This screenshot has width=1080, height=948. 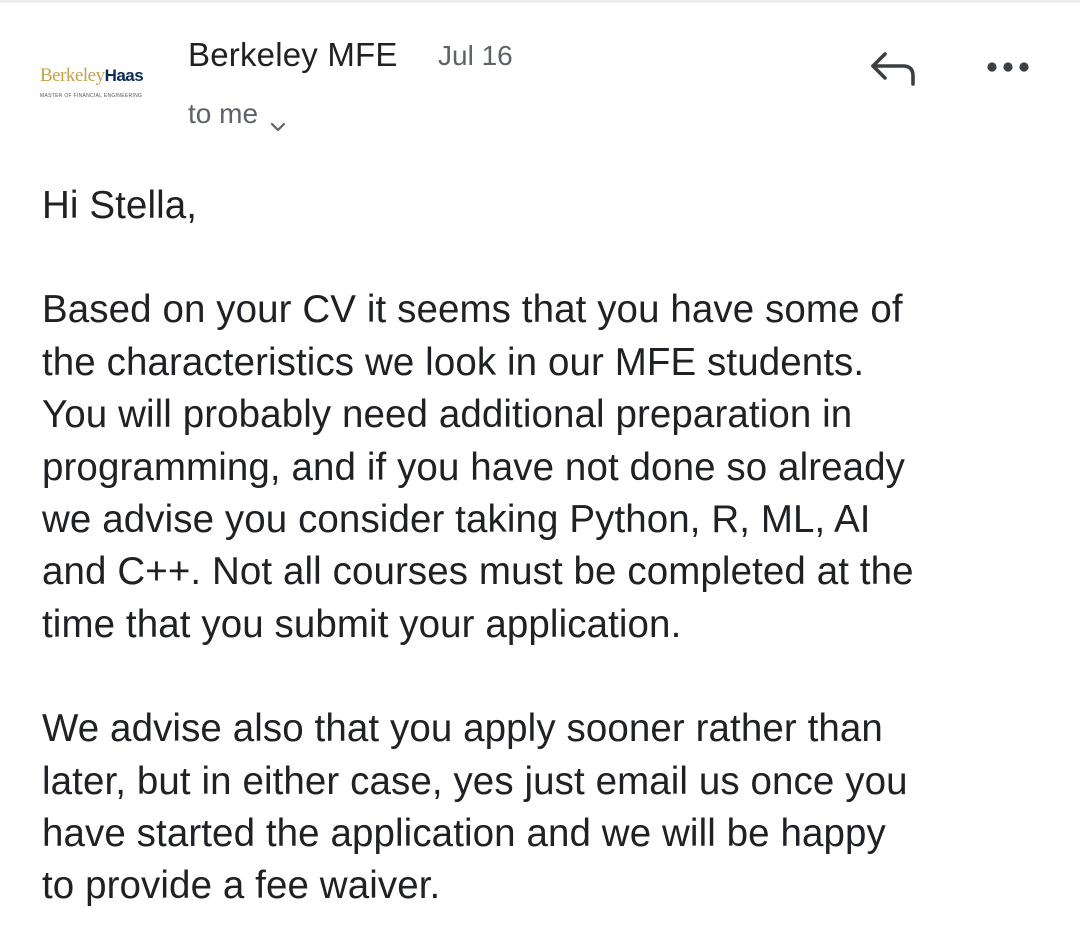 What do you see at coordinates (91, 96) in the screenshot?
I see `logo-subtitle: MASTER OF FINANCIAL ENGINEERING` at bounding box center [91, 96].